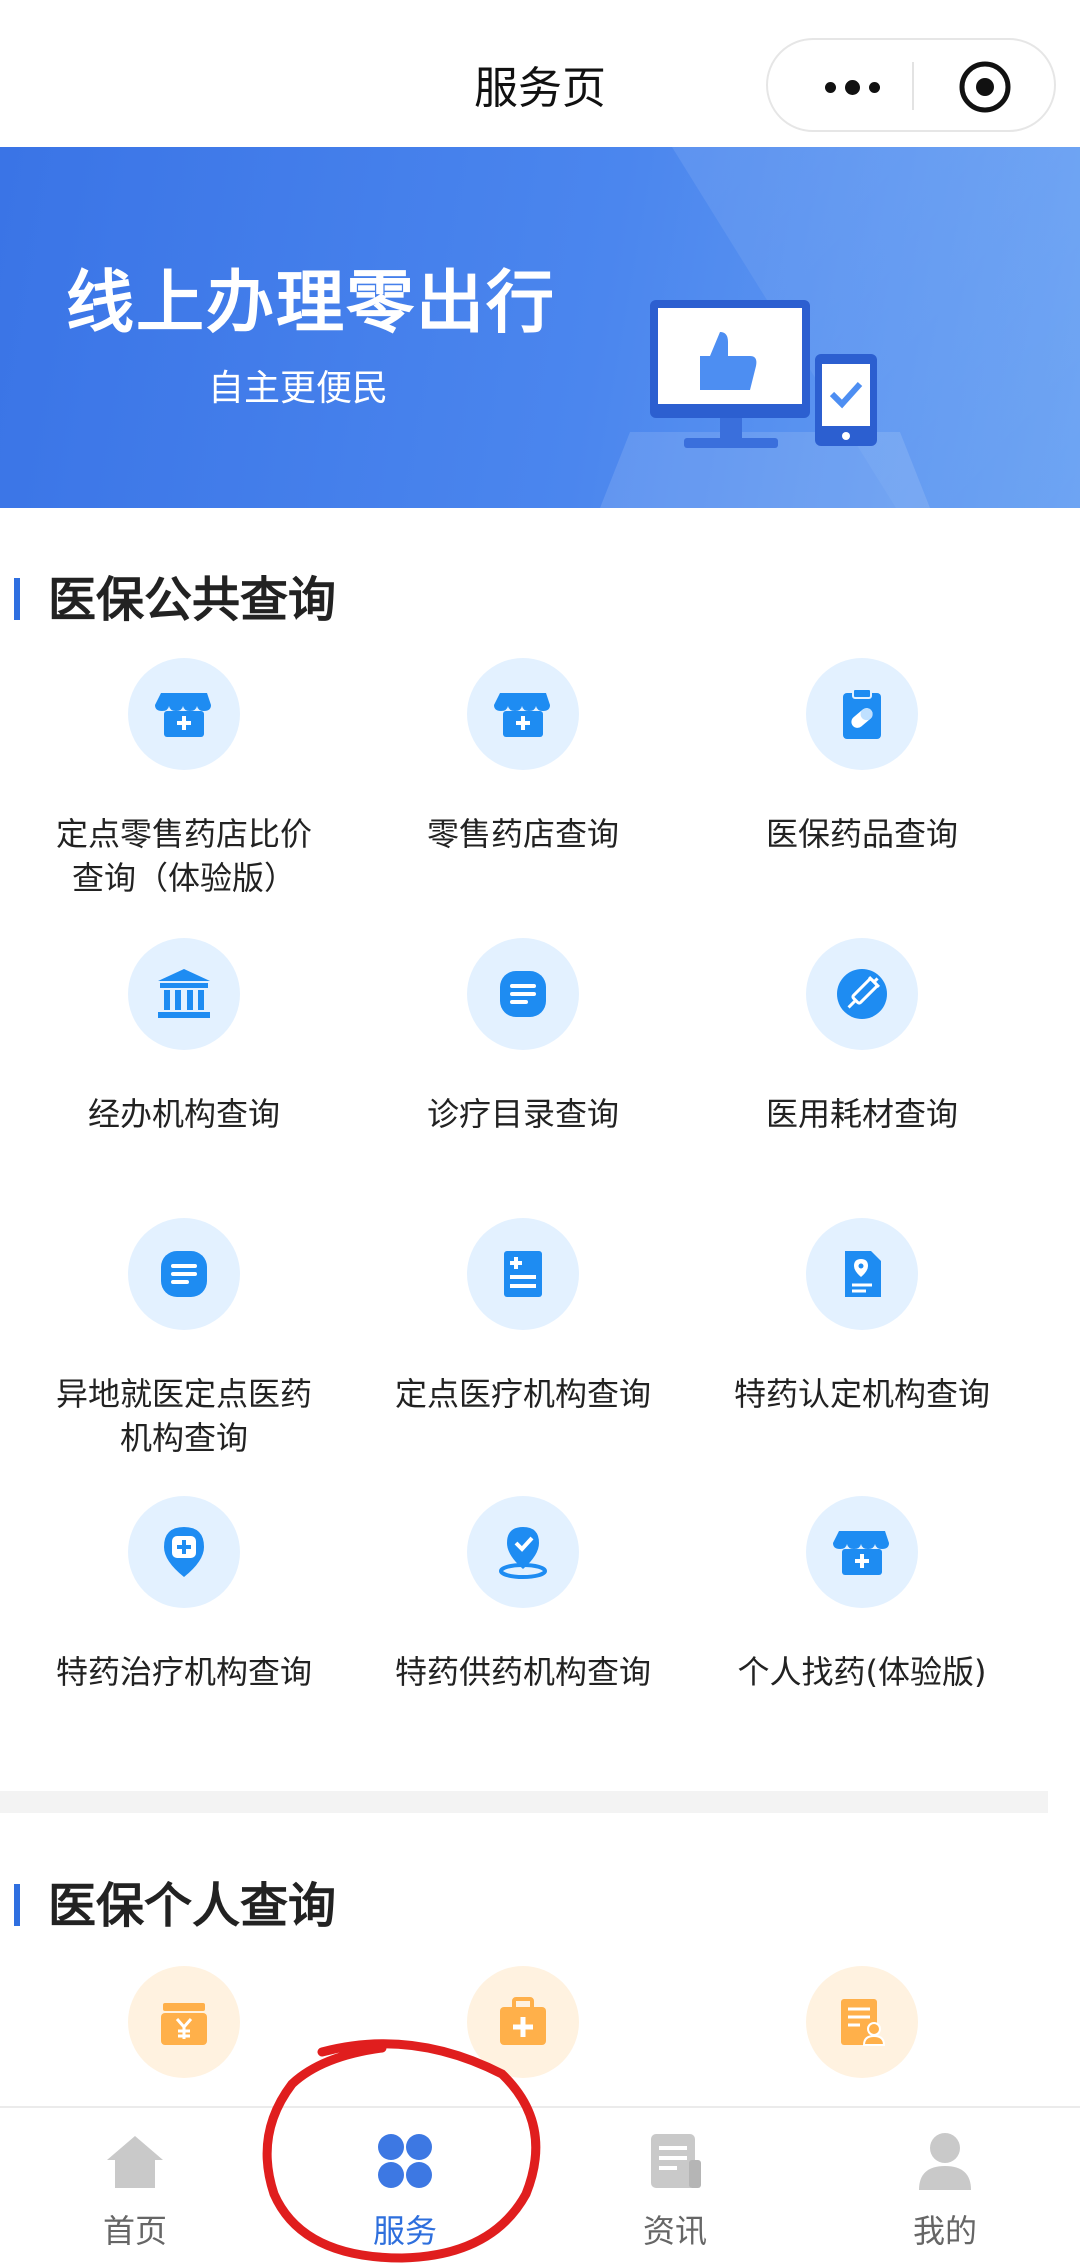 The width and height of the screenshot is (1080, 2264). What do you see at coordinates (183, 1416) in the screenshot?
I see `service-item-label: 异地就医定点医药机构查询` at bounding box center [183, 1416].